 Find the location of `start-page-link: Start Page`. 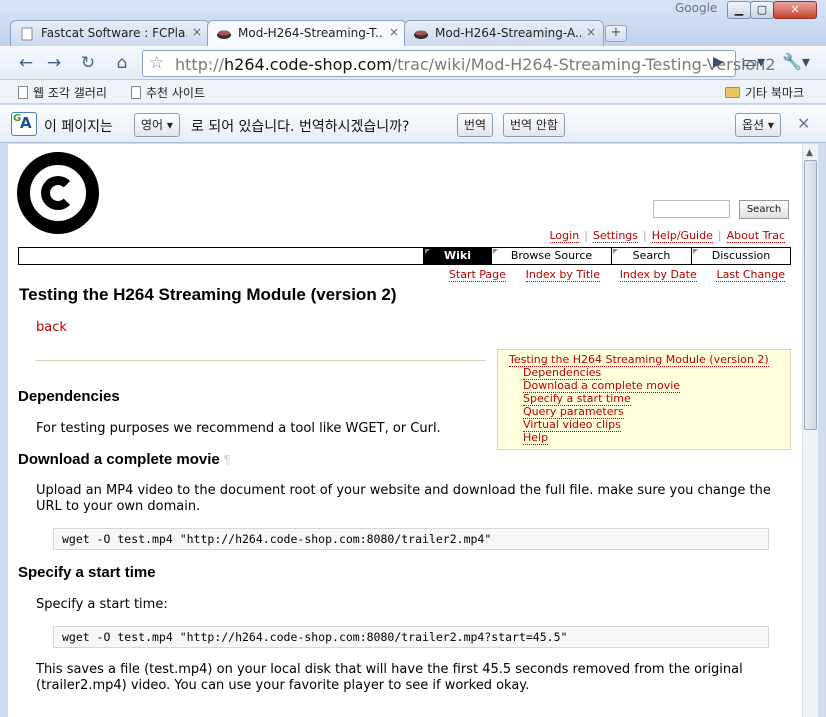

start-page-link: Start Page is located at coordinates (477, 275).